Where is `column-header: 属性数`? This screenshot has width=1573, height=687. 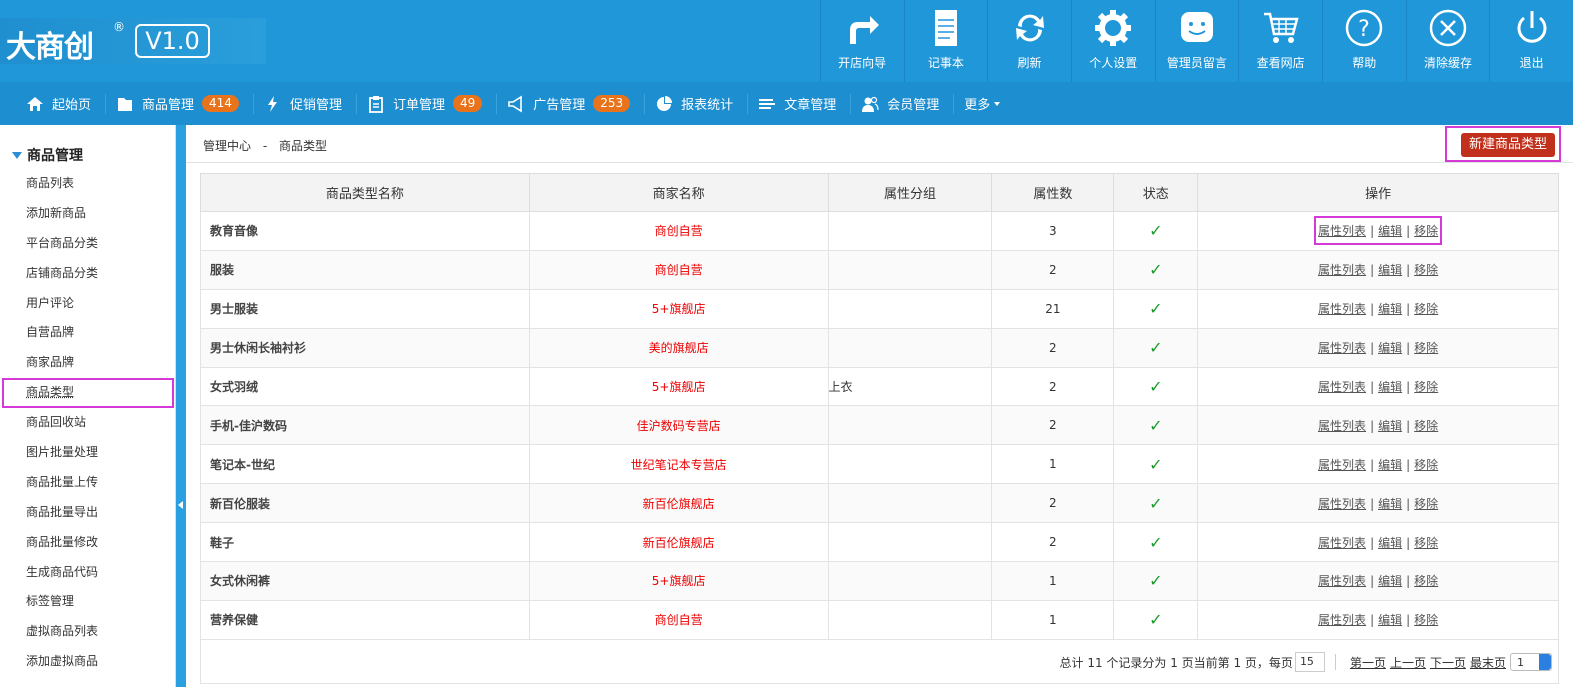 column-header: 属性数 is located at coordinates (1053, 192).